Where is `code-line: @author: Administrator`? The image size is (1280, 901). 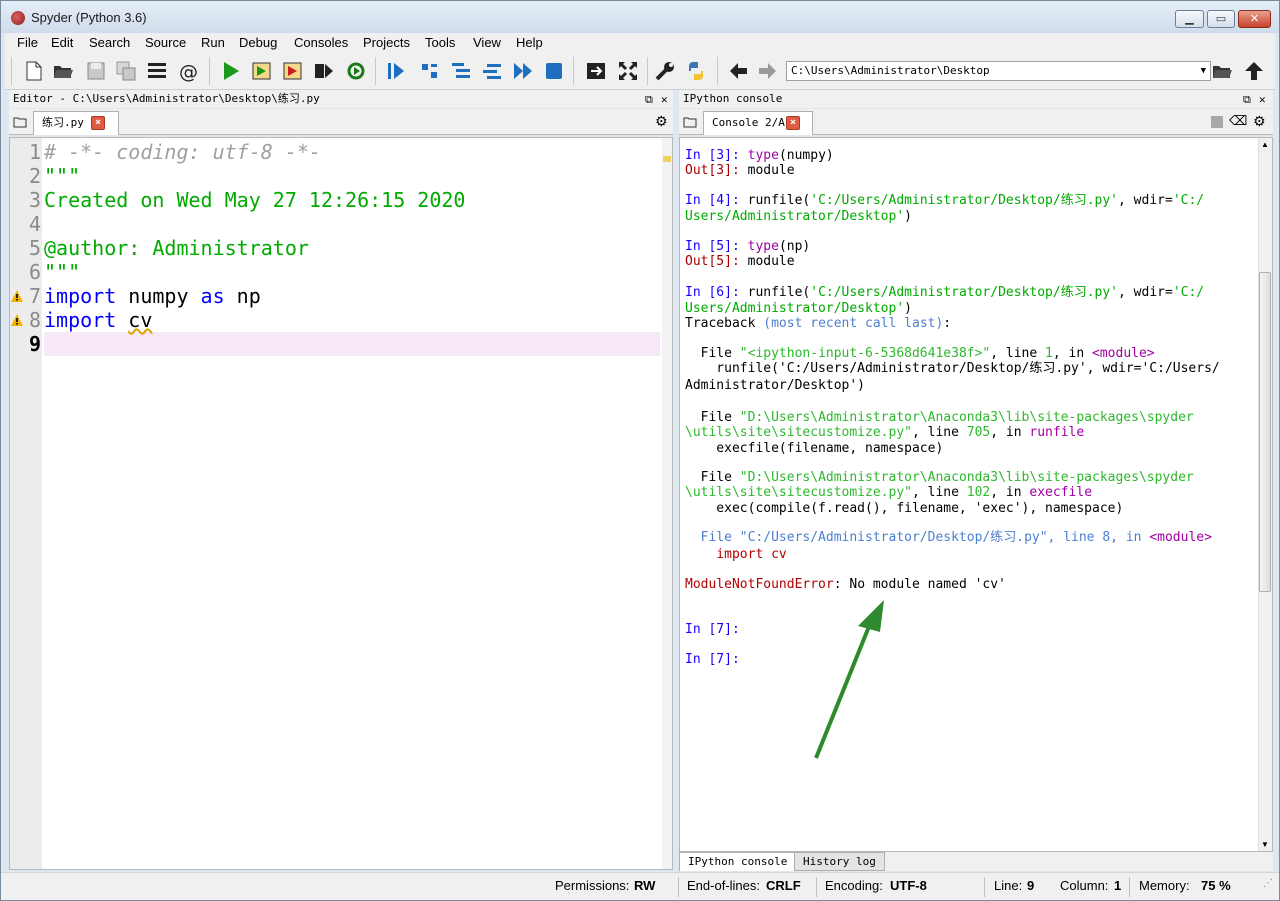
code-line: @author: Administrator is located at coordinates (176, 248).